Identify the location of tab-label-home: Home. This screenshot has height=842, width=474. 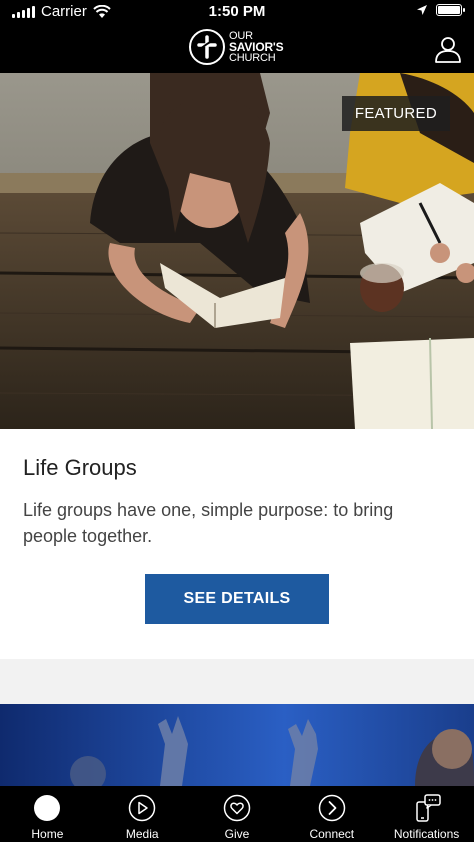
(47, 834).